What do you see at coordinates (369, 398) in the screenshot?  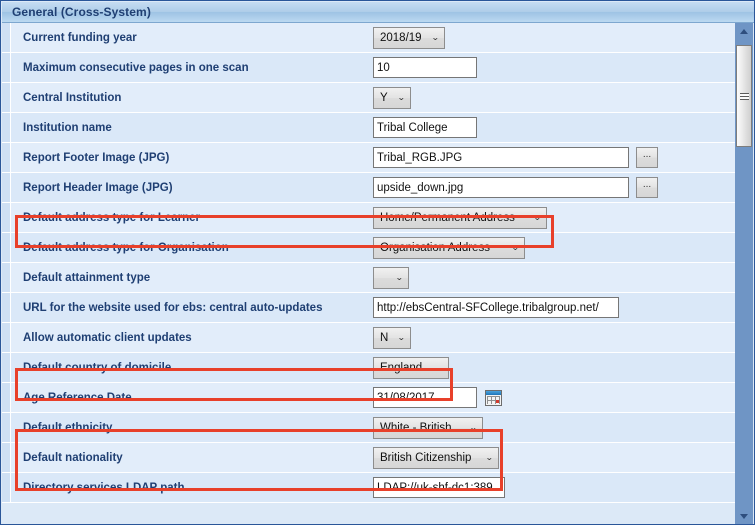 I see `settings-row: Age Reference Date 31/08/2017` at bounding box center [369, 398].